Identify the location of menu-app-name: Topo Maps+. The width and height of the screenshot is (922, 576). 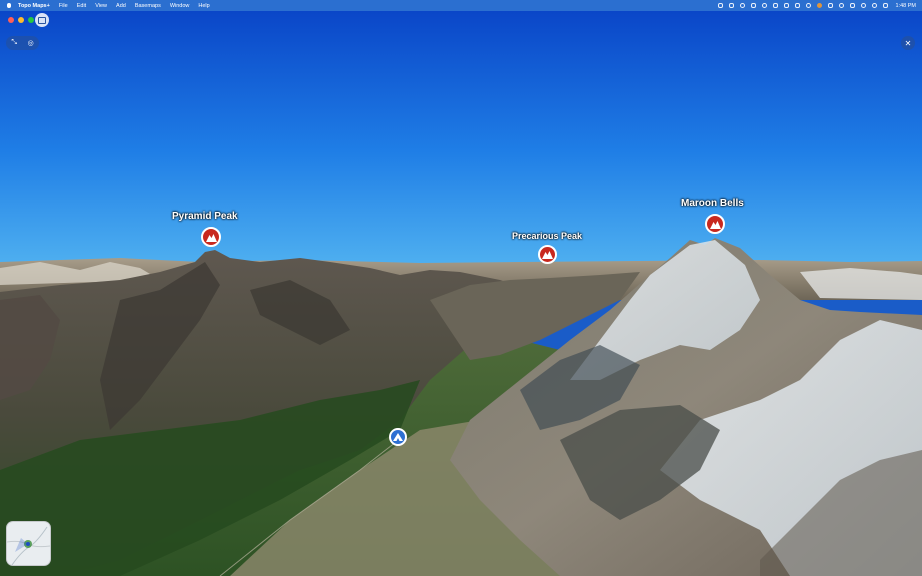
(34, 6).